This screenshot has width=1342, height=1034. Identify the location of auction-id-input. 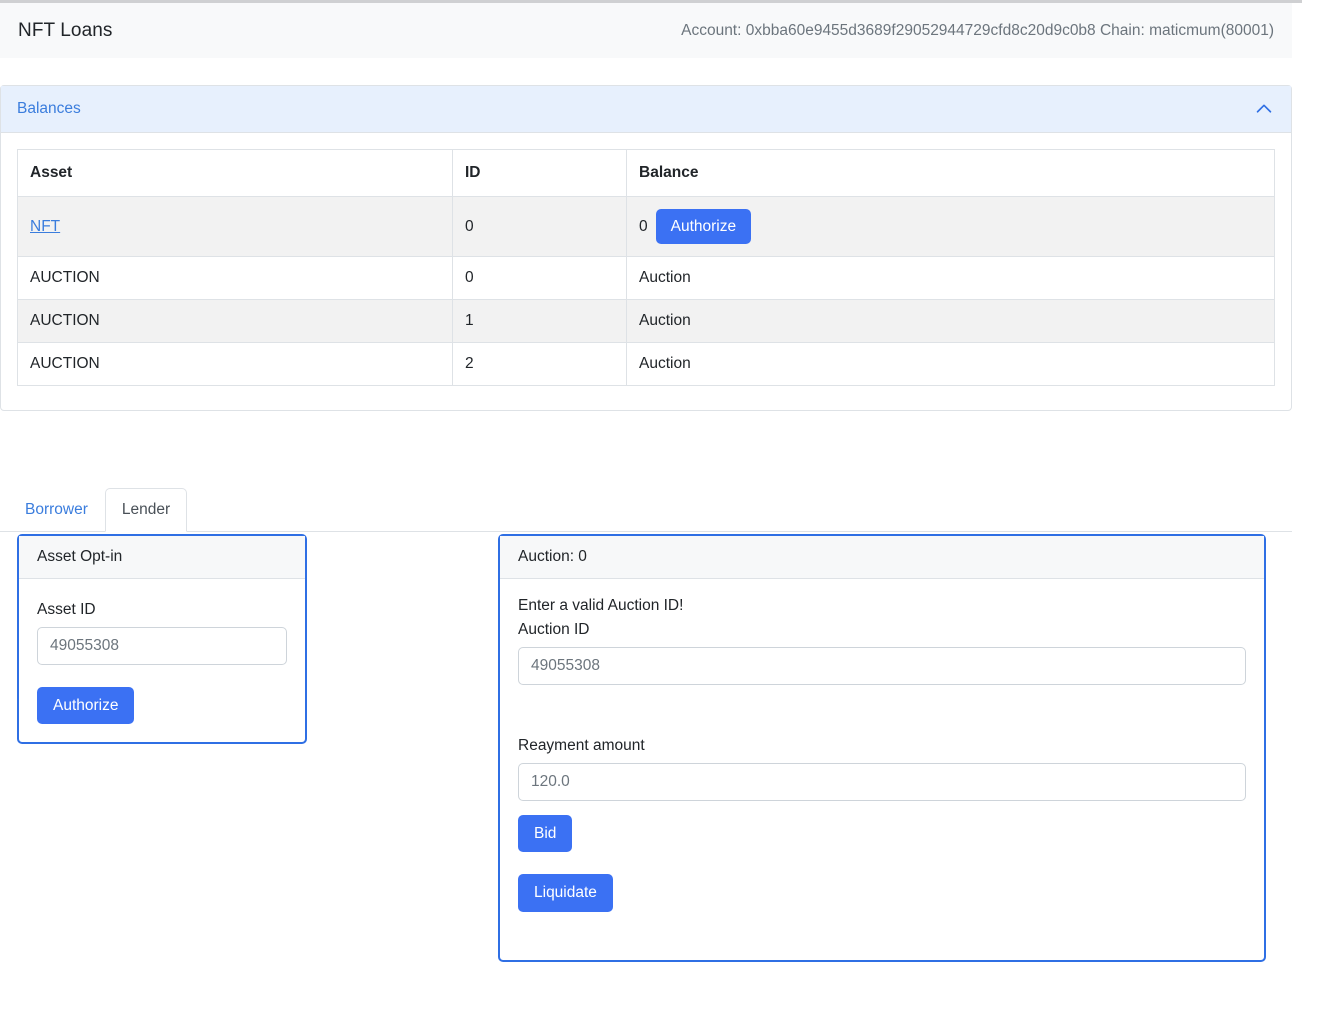
(882, 666).